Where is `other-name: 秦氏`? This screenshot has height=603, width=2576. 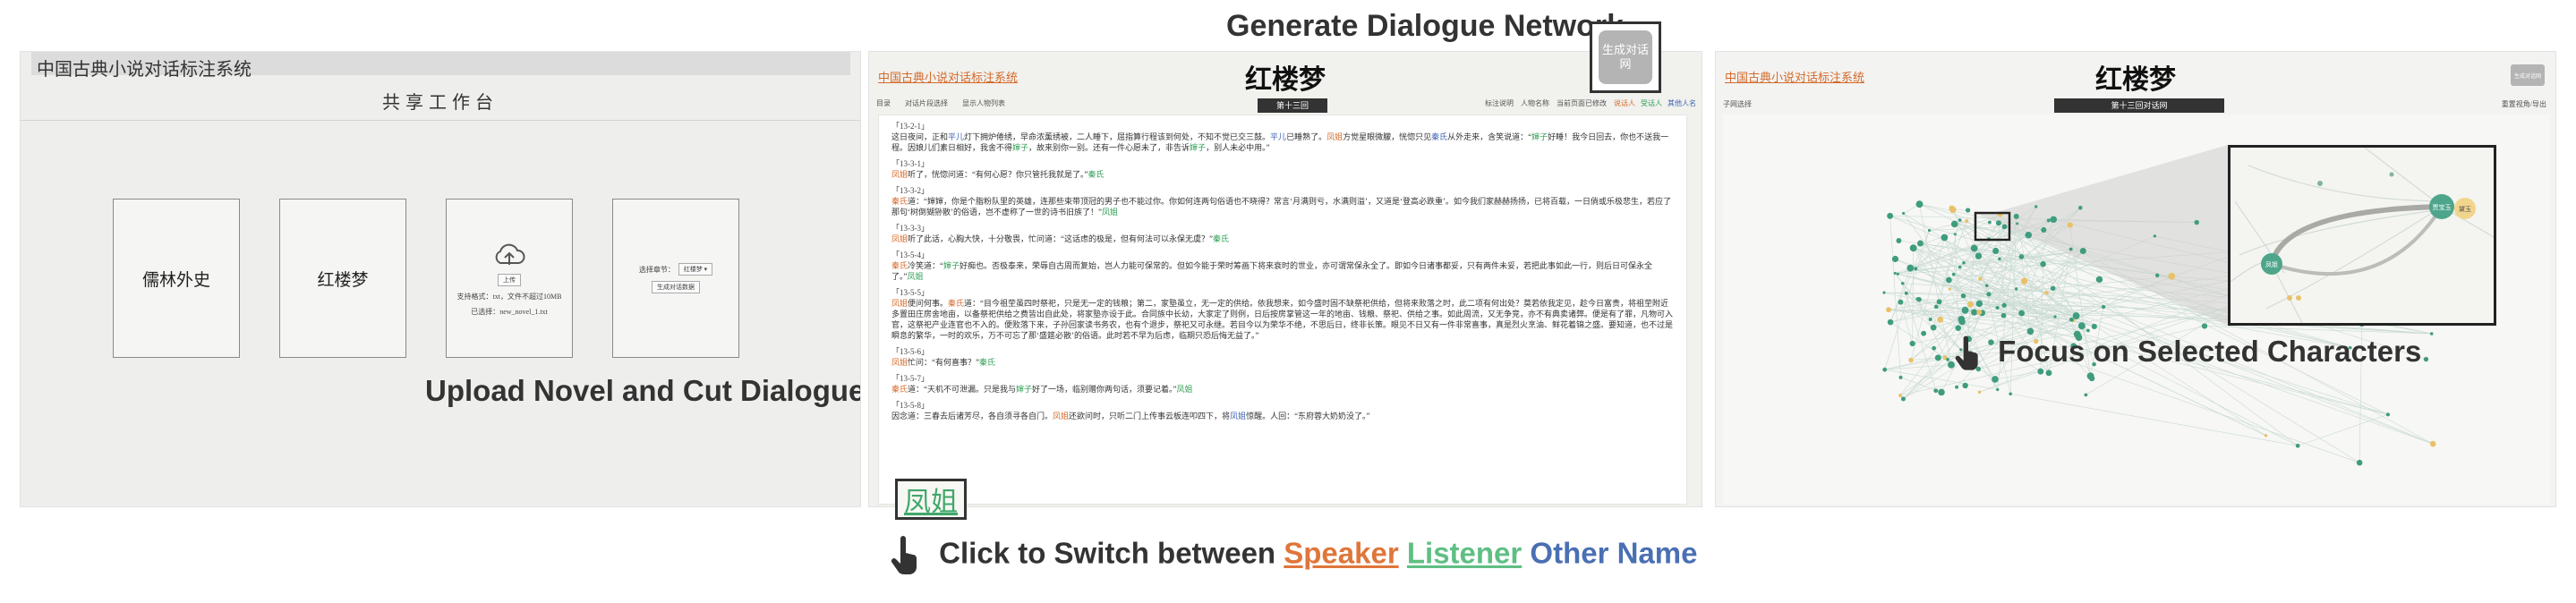
other-name: 秦氏 is located at coordinates (1439, 136).